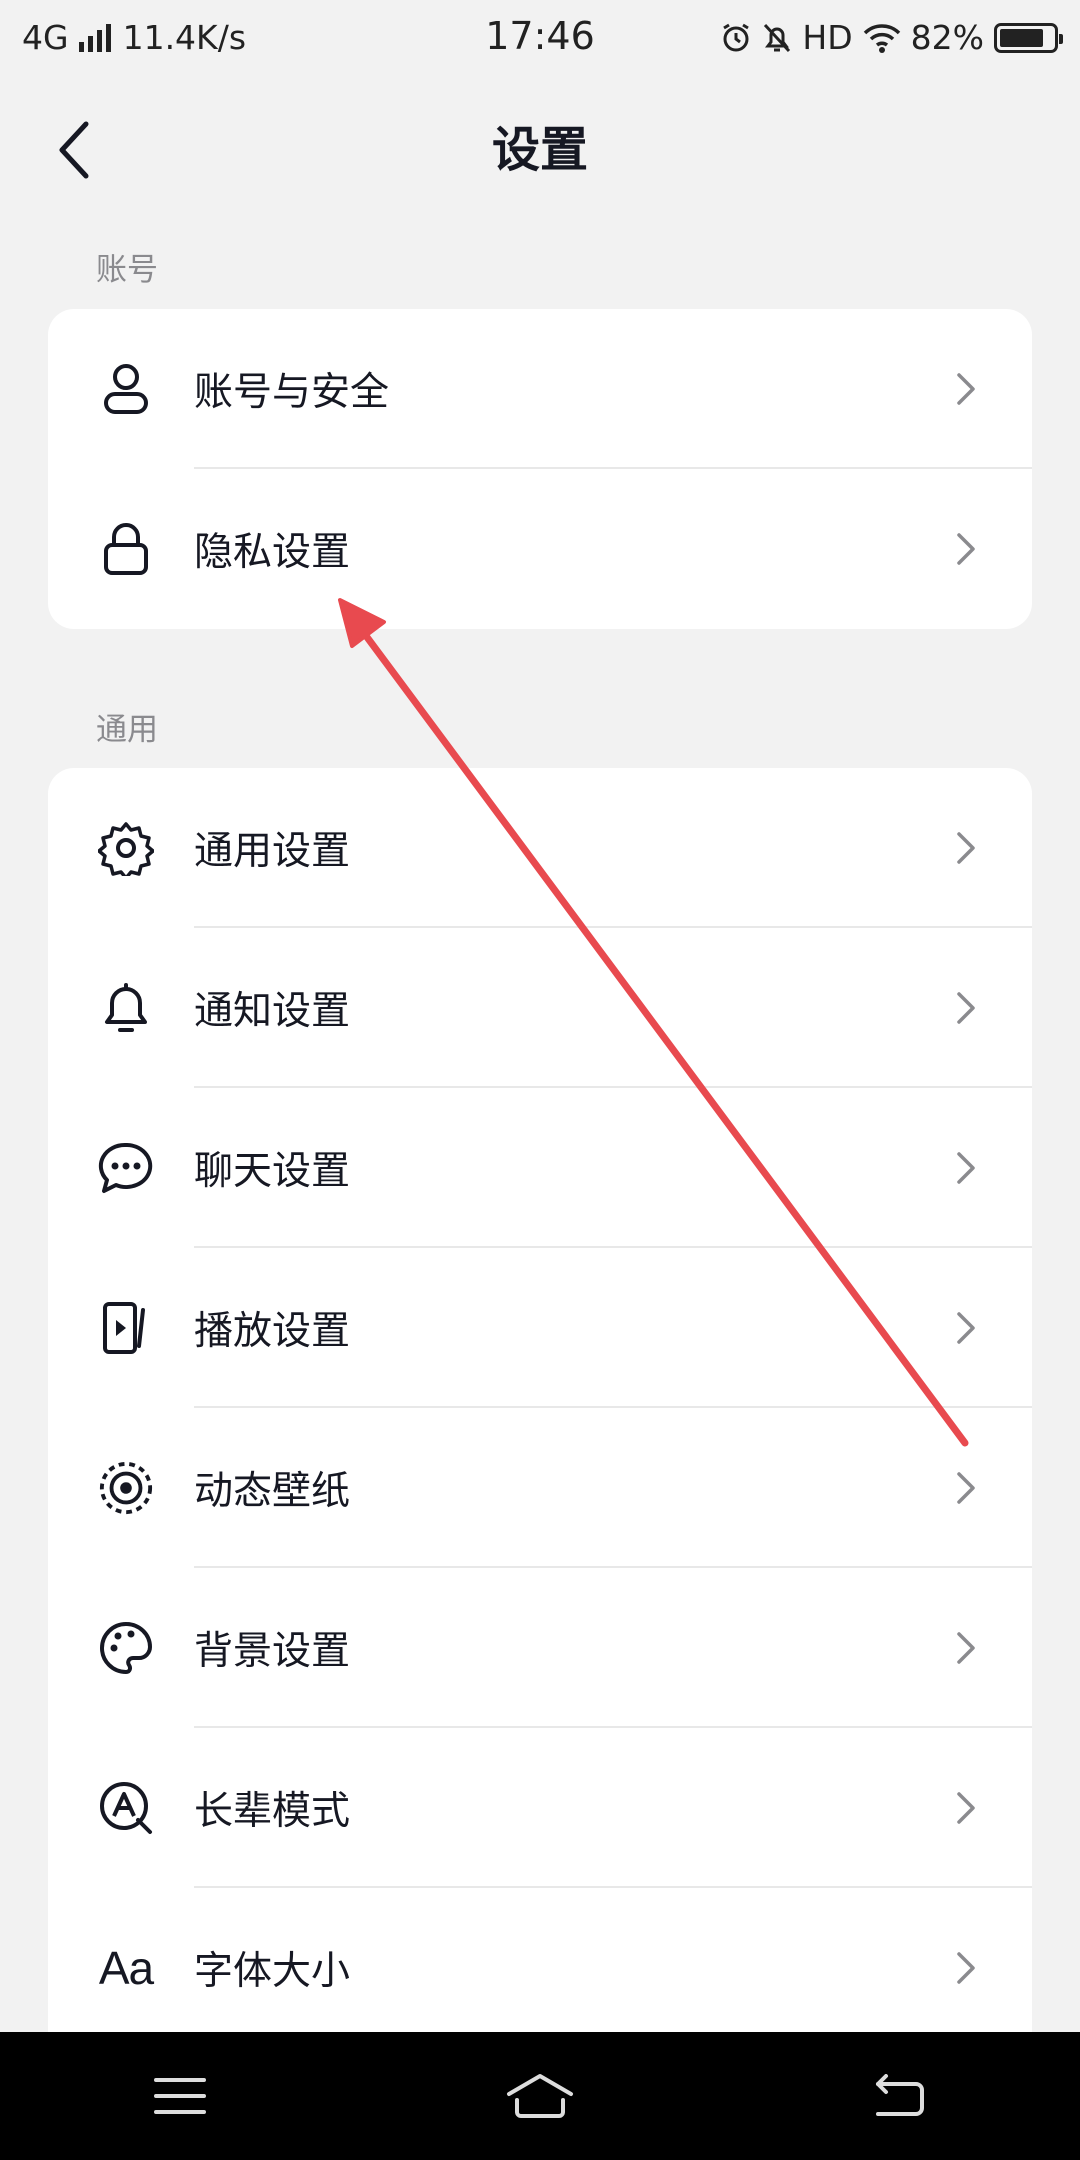  What do you see at coordinates (272, 1971) in the screenshot?
I see `row-label: 字体大小` at bounding box center [272, 1971].